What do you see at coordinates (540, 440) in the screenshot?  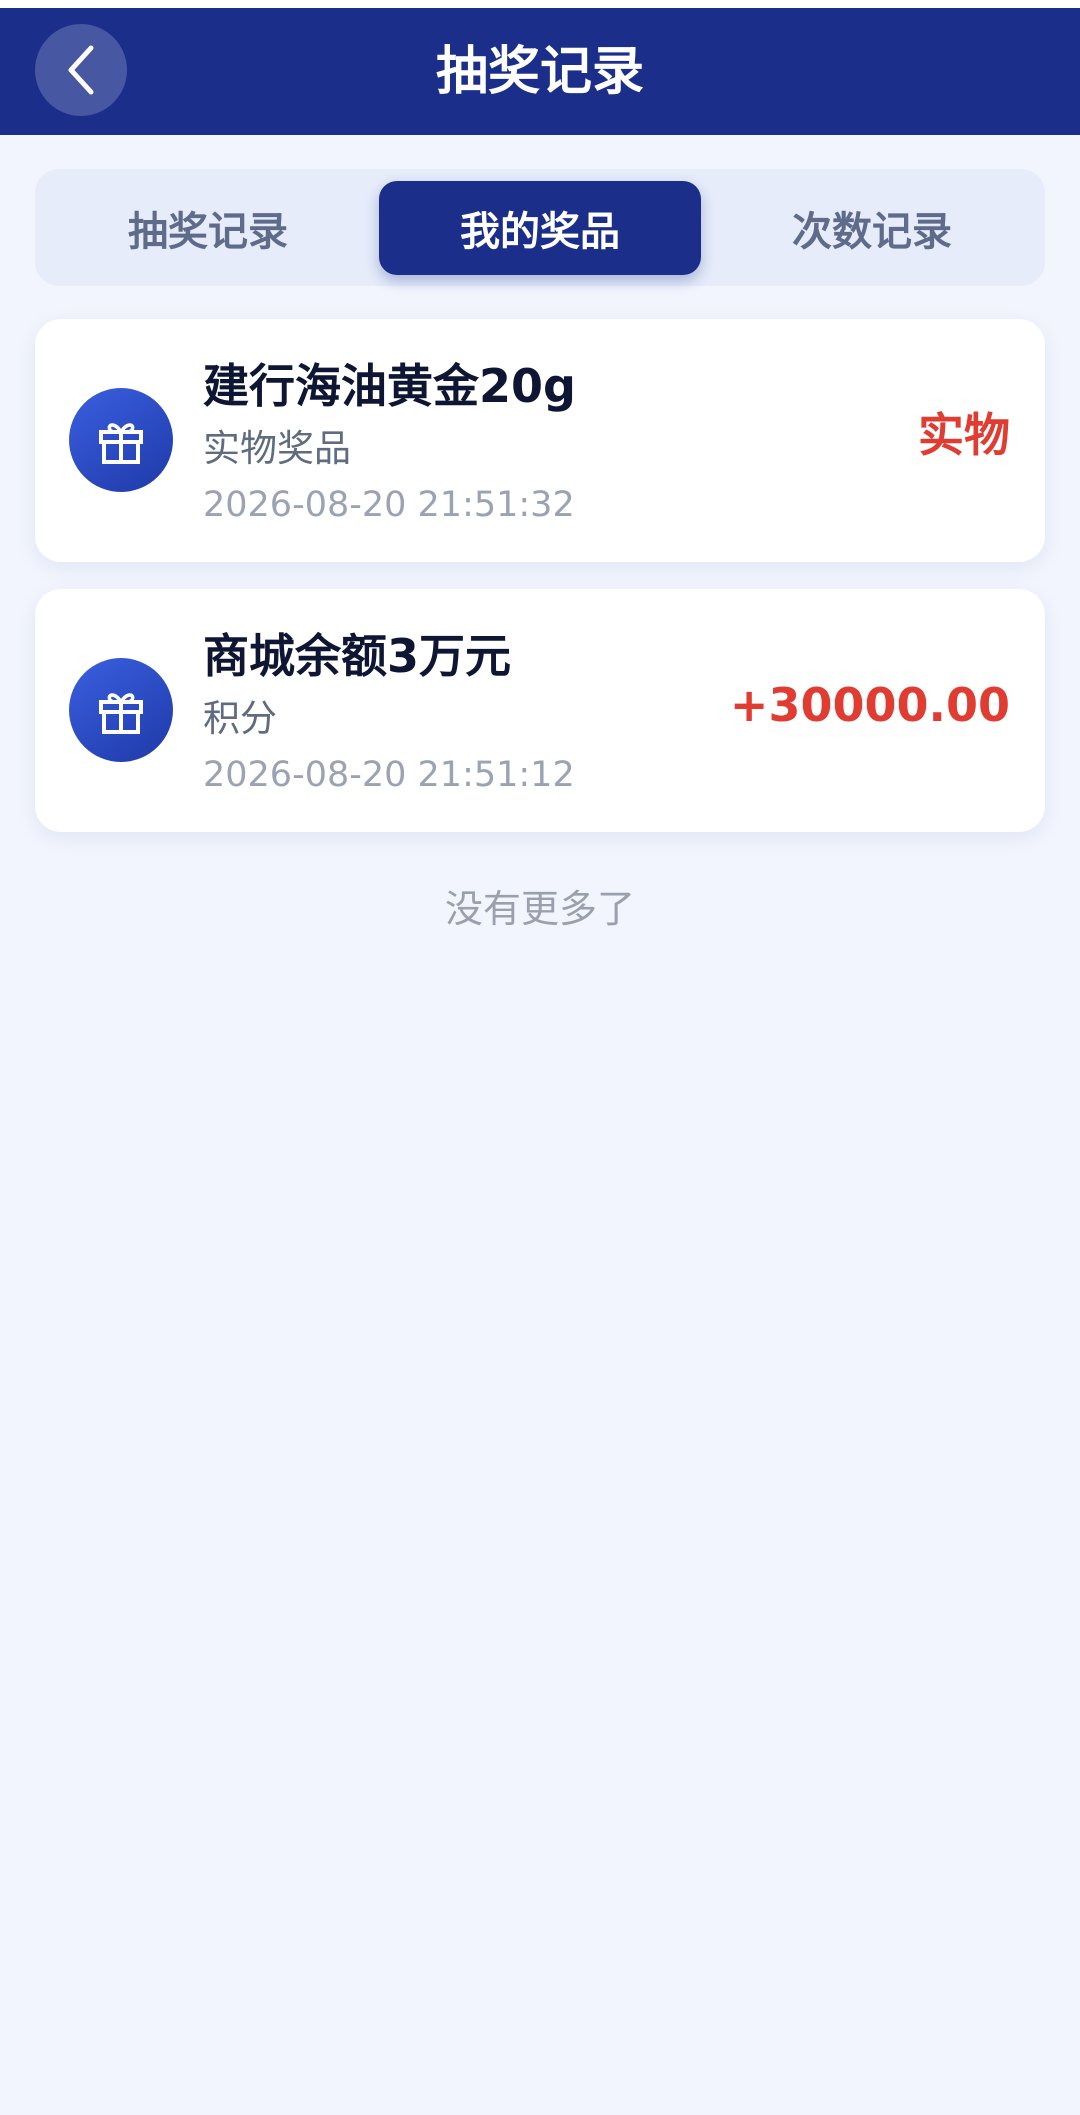 I see `prize-card: 建行海油黄金20g 实物奖品 2026-08-20 21:51:32 实物` at bounding box center [540, 440].